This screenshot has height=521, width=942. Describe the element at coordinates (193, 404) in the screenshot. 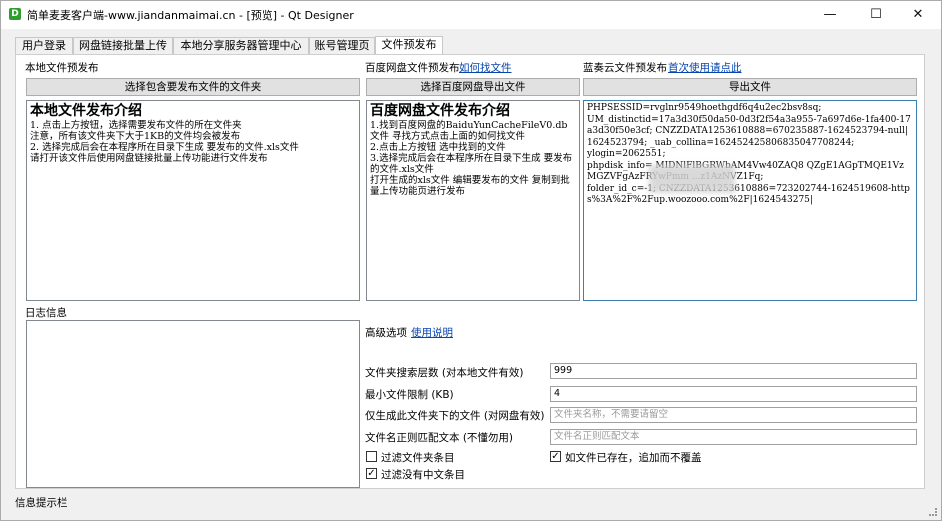

I see `log-textbox` at that location.